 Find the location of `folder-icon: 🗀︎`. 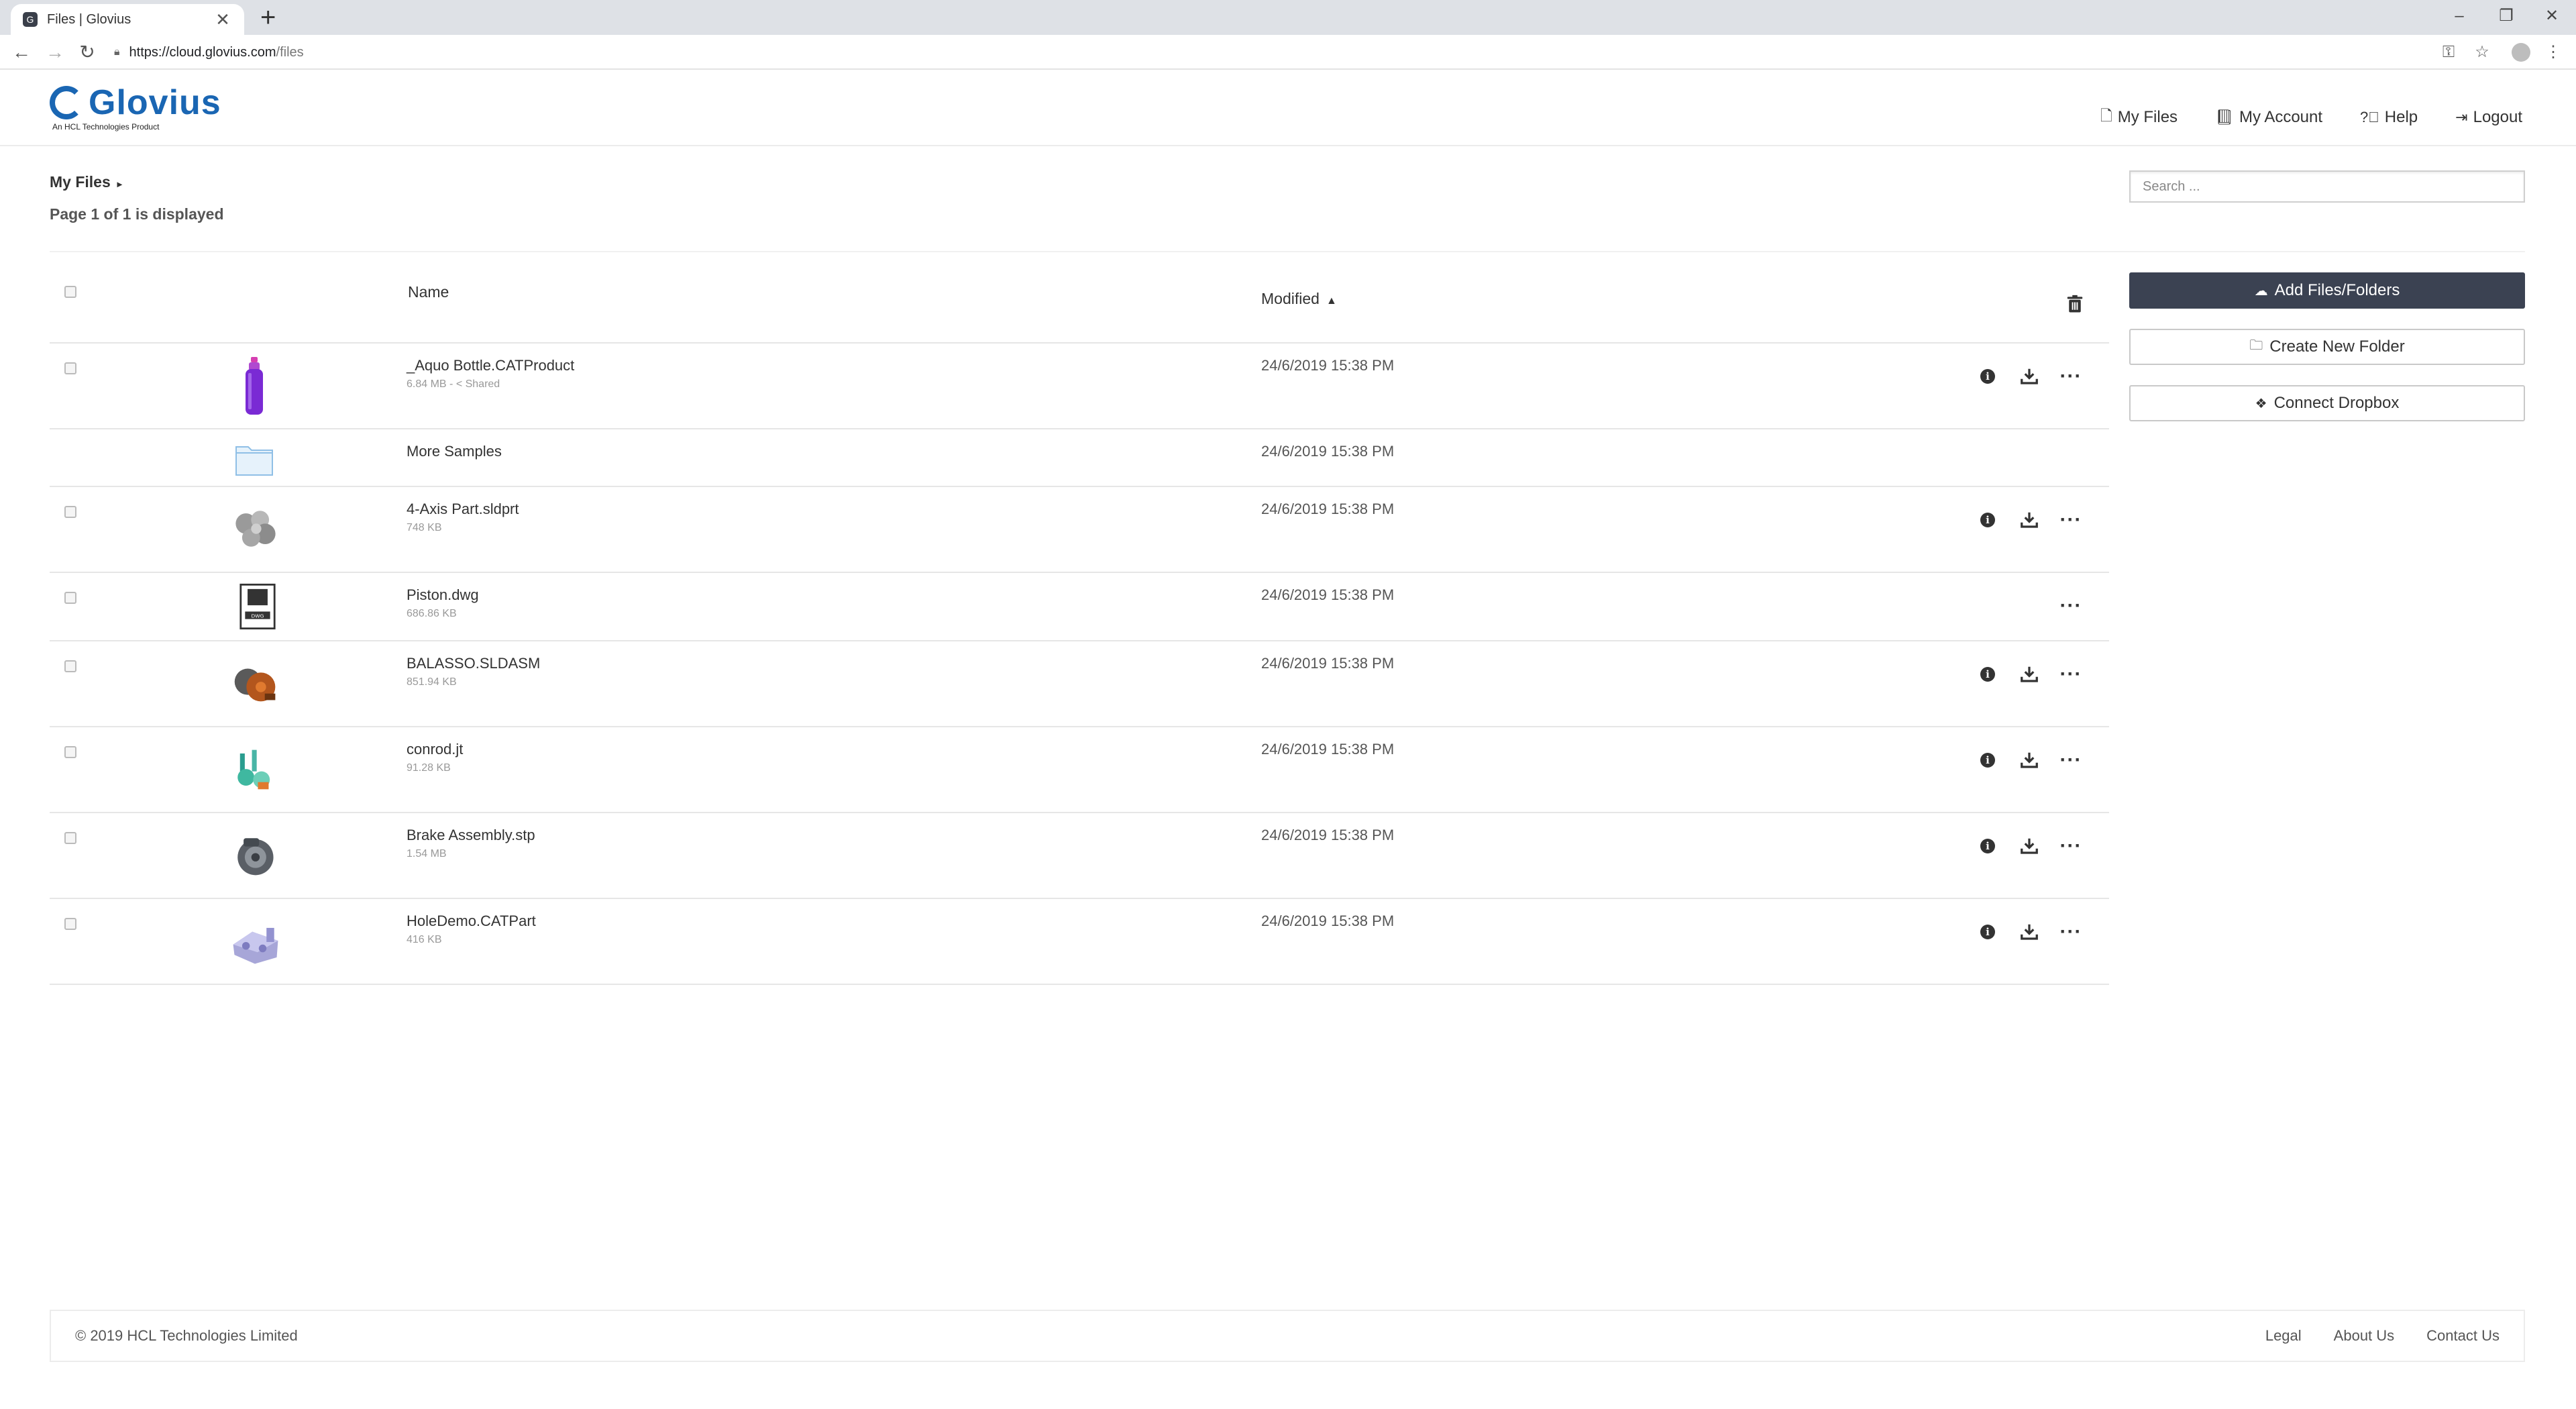

folder-icon: 🗀︎ is located at coordinates (2256, 345).